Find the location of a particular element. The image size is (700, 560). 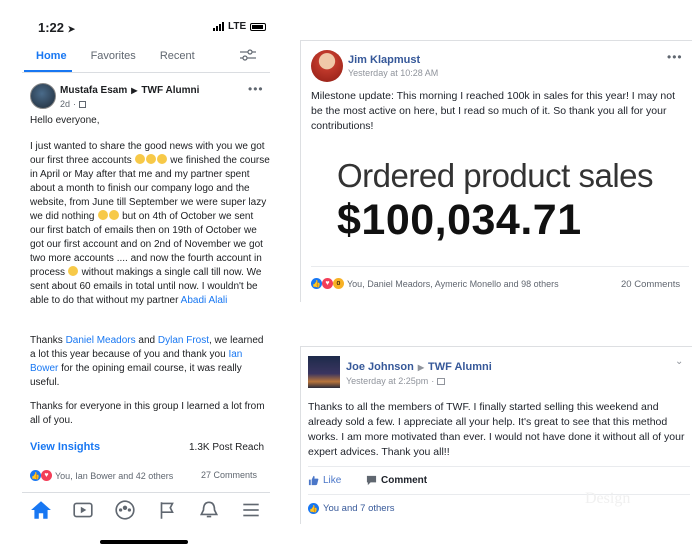

post-meta: Yesterday at 2:25pm · is located at coordinates (396, 381).